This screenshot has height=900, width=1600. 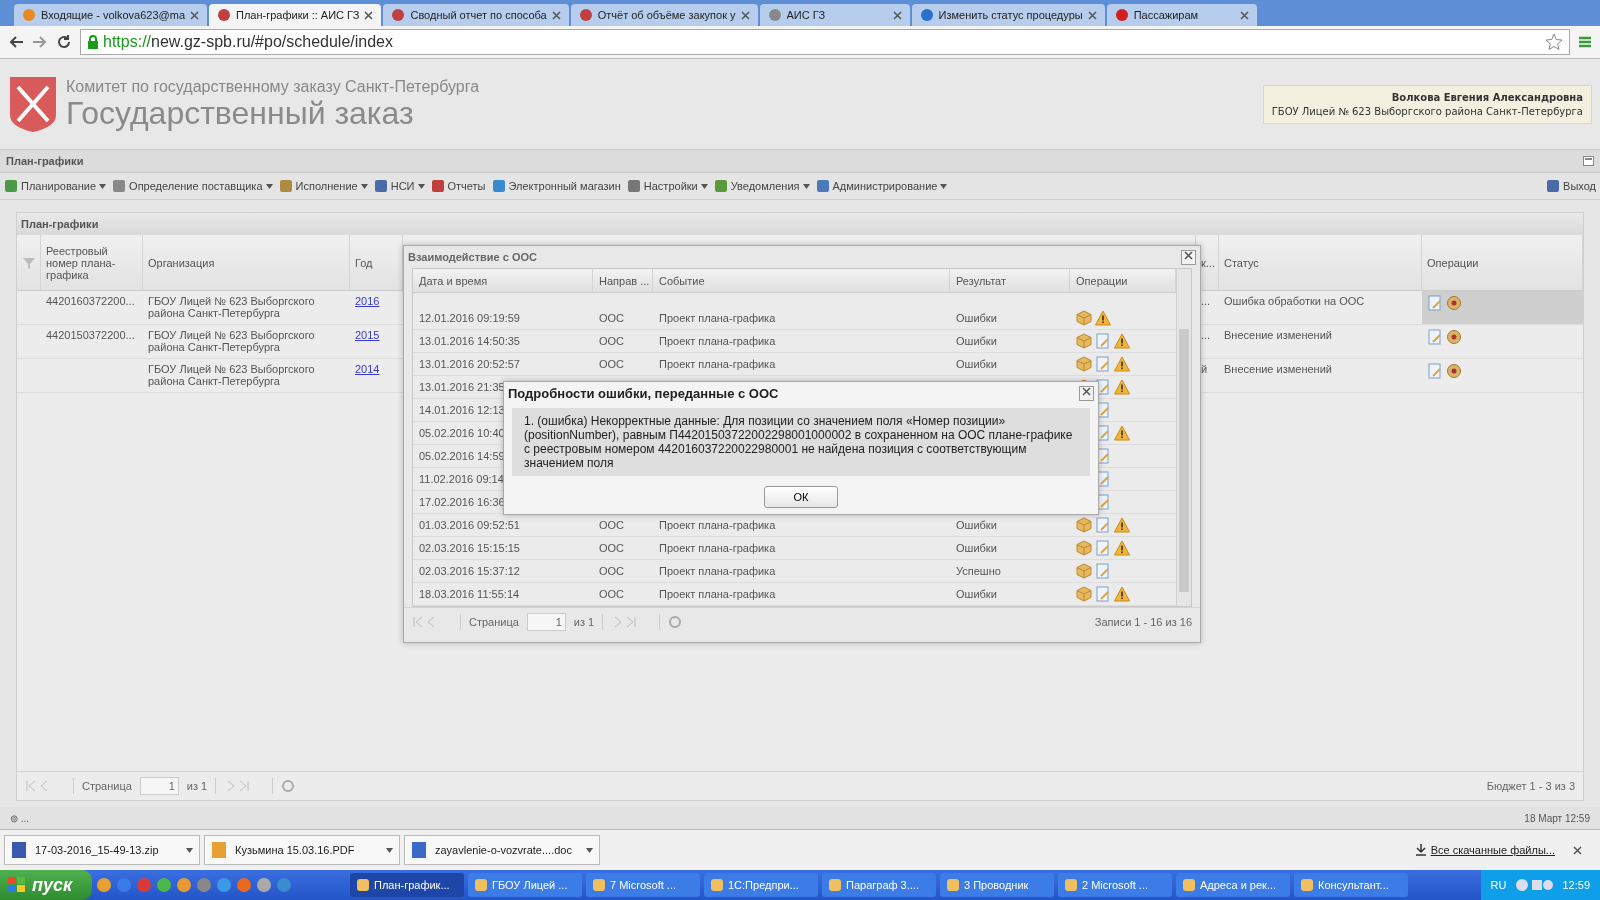 What do you see at coordinates (367, 369) in the screenshot?
I see `year-link: 2014` at bounding box center [367, 369].